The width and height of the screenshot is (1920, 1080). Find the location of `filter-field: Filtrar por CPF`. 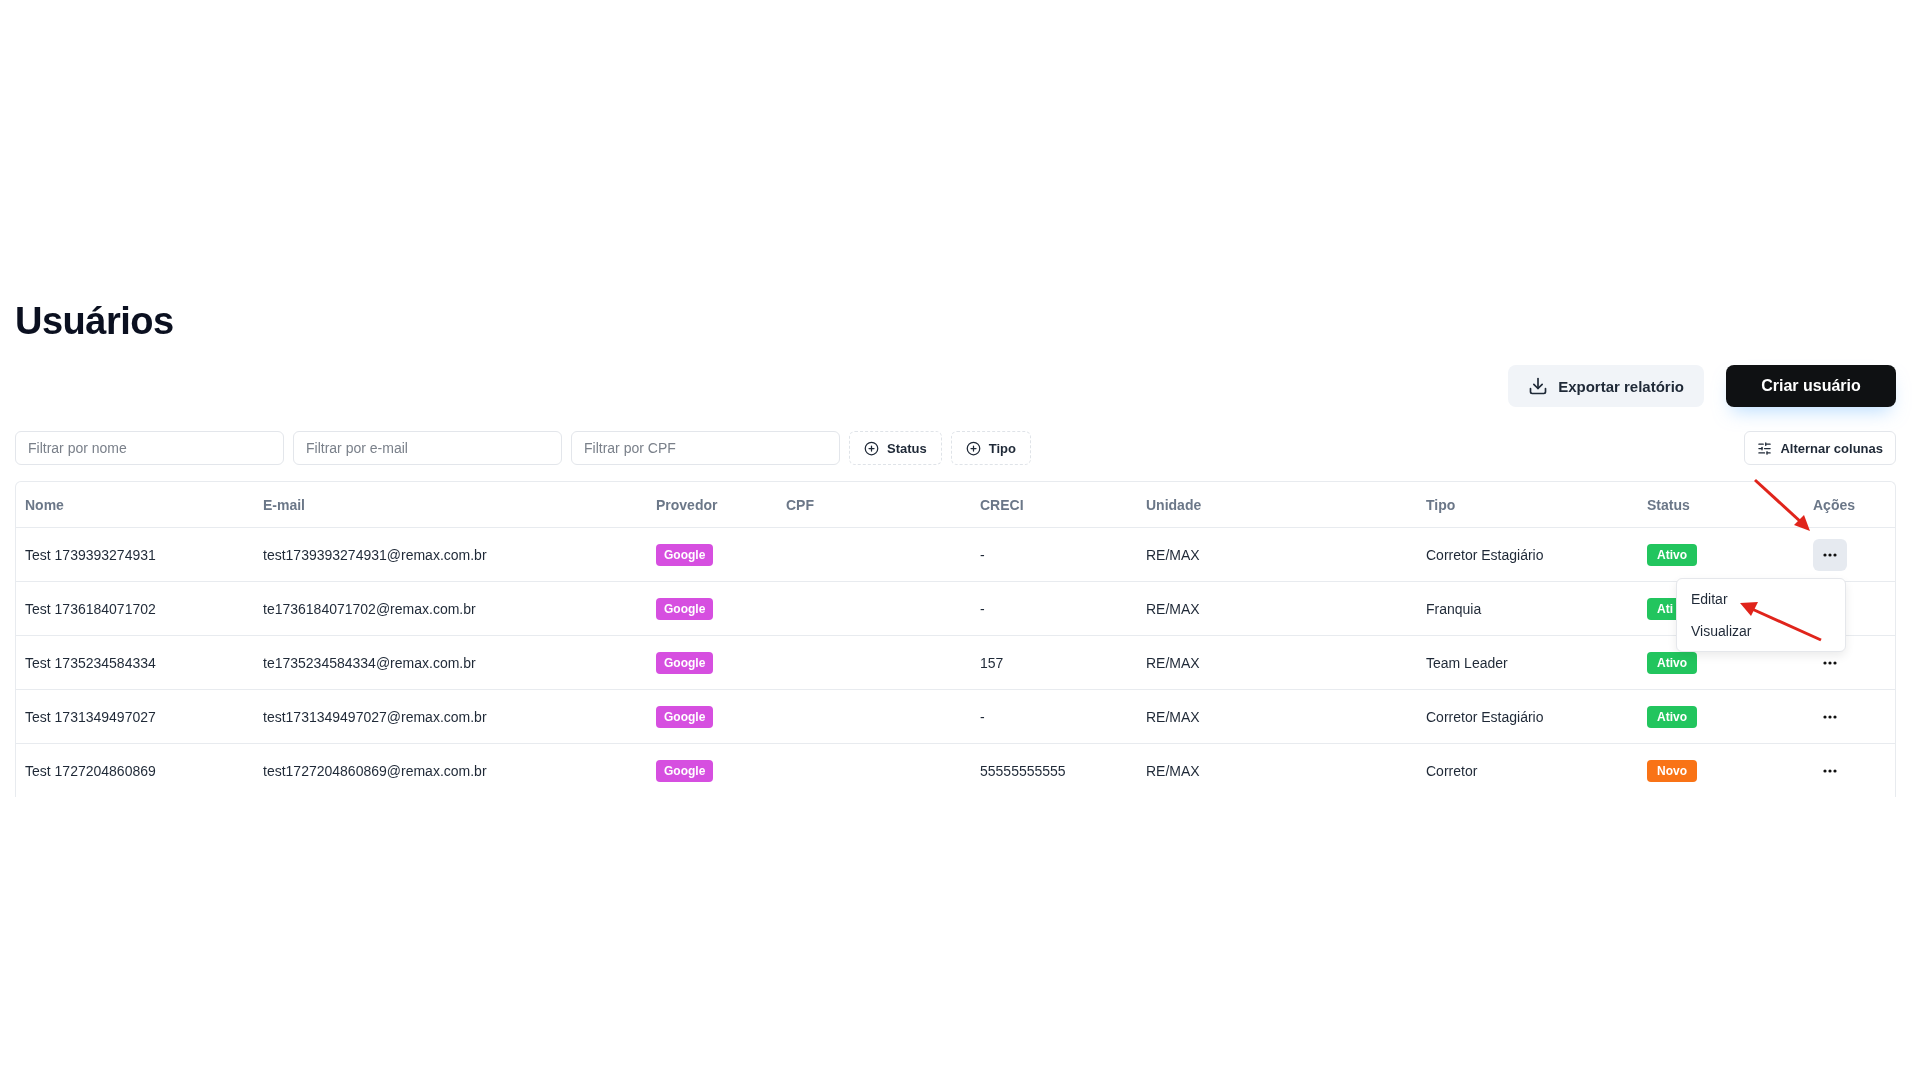

filter-field: Filtrar por CPF is located at coordinates (705, 448).